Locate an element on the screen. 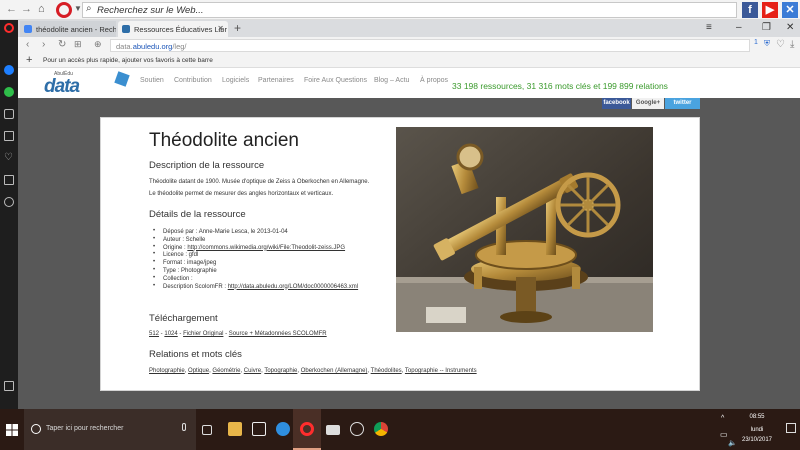 The image size is (800, 450). opera-sidebar: ♡ is located at coordinates (9, 223).